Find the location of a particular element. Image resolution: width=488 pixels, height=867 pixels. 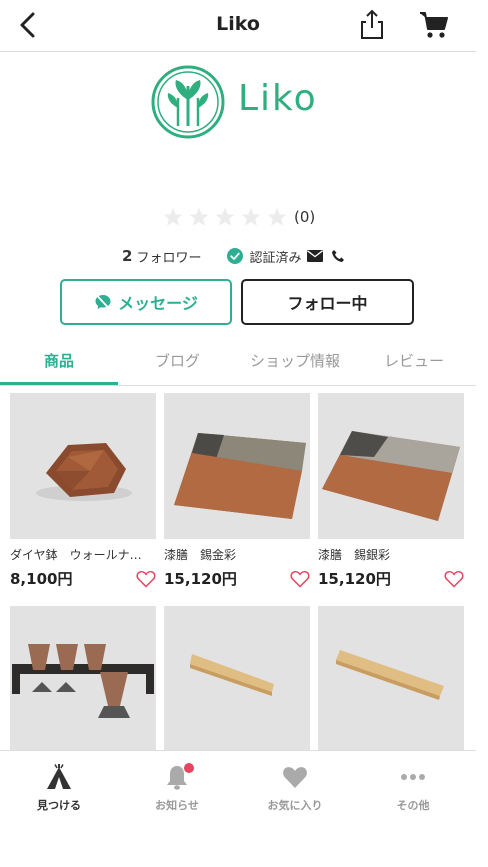

nav-more: その他 is located at coordinates (413, 788).